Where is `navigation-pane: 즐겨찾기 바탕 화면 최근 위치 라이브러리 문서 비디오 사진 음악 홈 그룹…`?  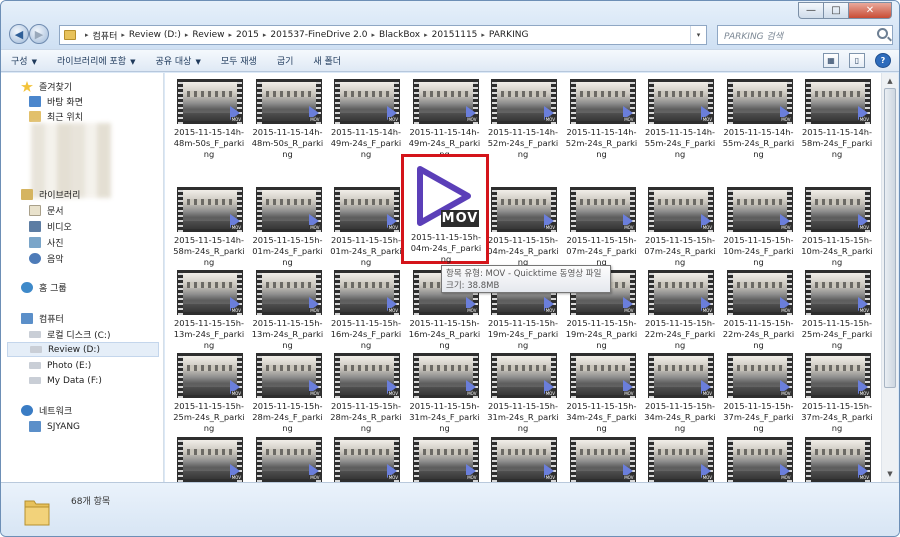
navigation-pane: 즐겨찾기 바탕 화면 최근 위치 라이브러리 문서 비디오 사진 음악 홈 그룹… is located at coordinates (82, 277).